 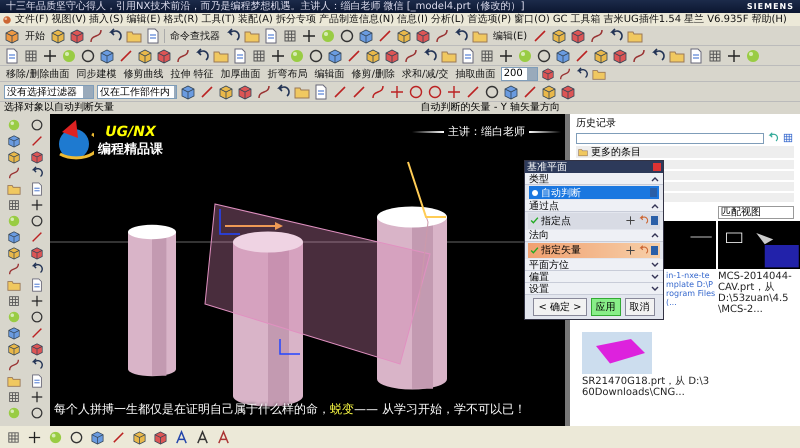 What do you see at coordinates (770, 6) in the screenshot?
I see `brand-logo: SIEMENS` at bounding box center [770, 6].